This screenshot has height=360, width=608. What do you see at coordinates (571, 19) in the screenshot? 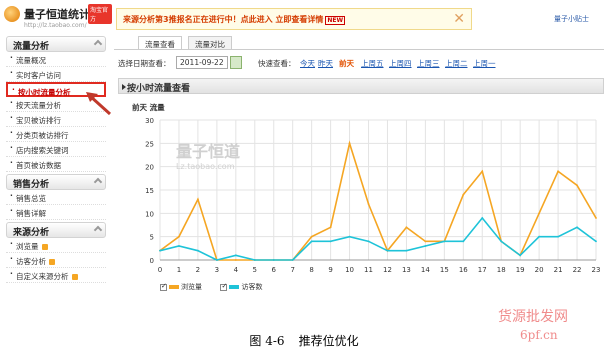
I see `tips-link: 量子小贴士` at bounding box center [571, 19].